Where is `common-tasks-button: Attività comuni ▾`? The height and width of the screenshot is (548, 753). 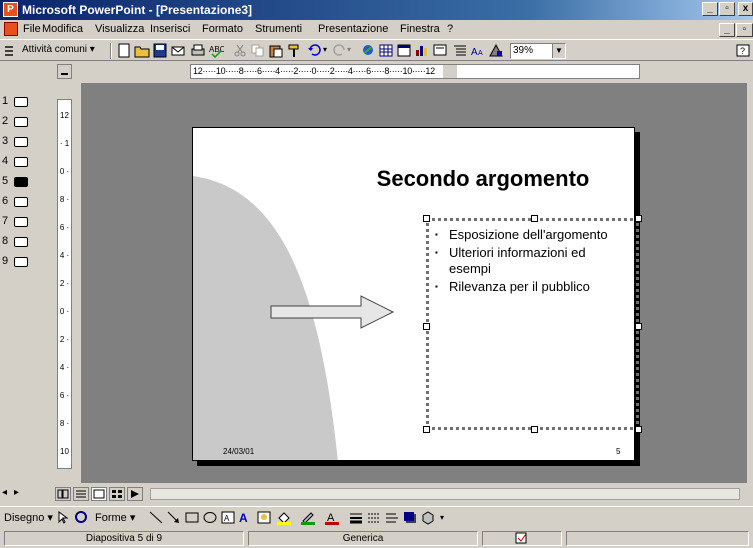 common-tasks-button: Attività comuni ▾ is located at coordinates (58, 49).